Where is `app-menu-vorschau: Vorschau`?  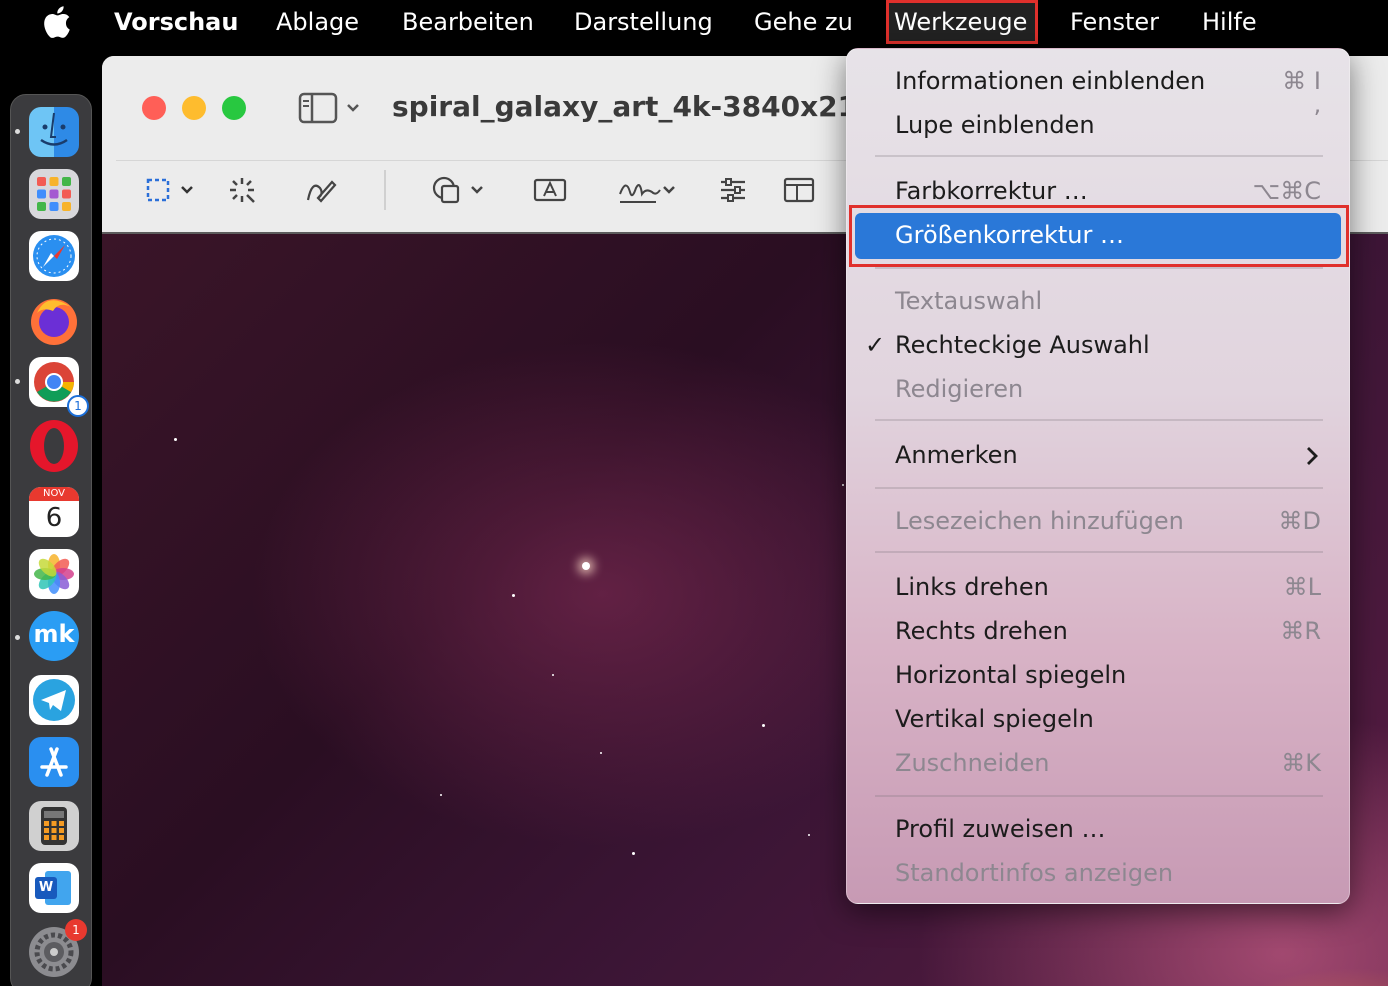
app-menu-vorschau: Vorschau is located at coordinates (176, 22).